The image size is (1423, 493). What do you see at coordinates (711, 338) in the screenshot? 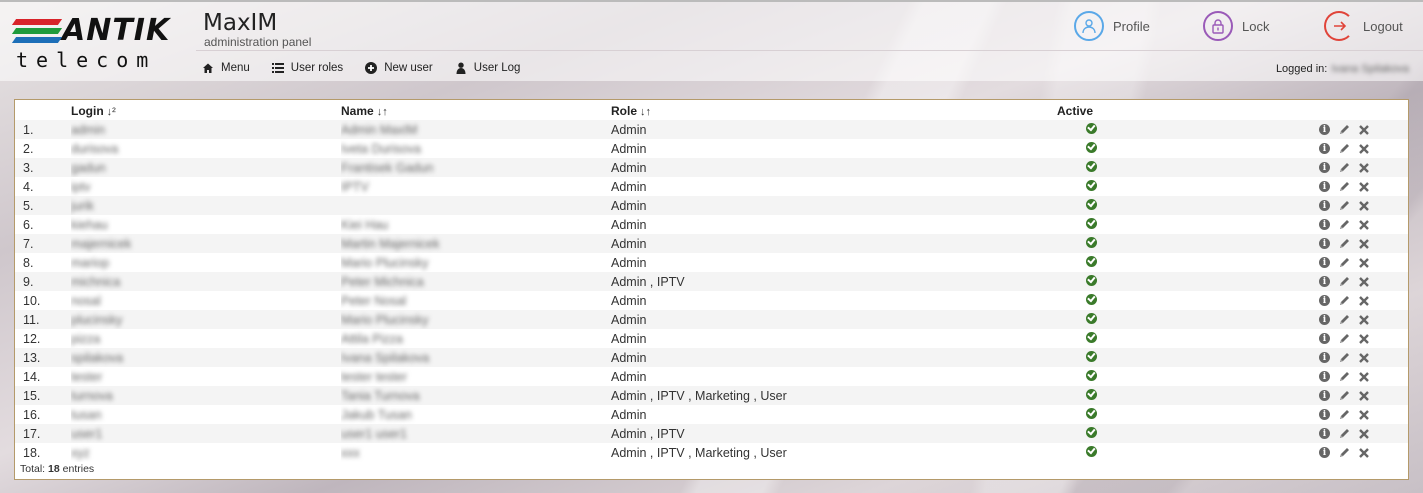
I see `table-row: 12. pizza Attila Pizza Admin i` at bounding box center [711, 338].